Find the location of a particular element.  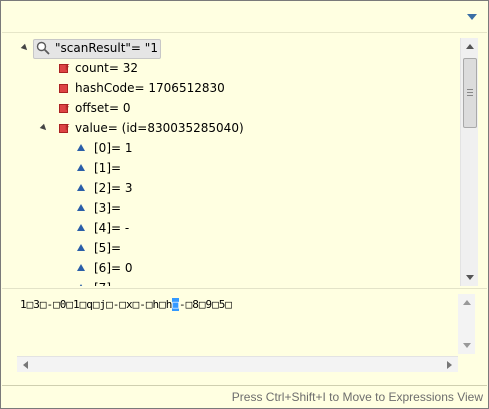

element-label: [1]= is located at coordinates (108, 168).